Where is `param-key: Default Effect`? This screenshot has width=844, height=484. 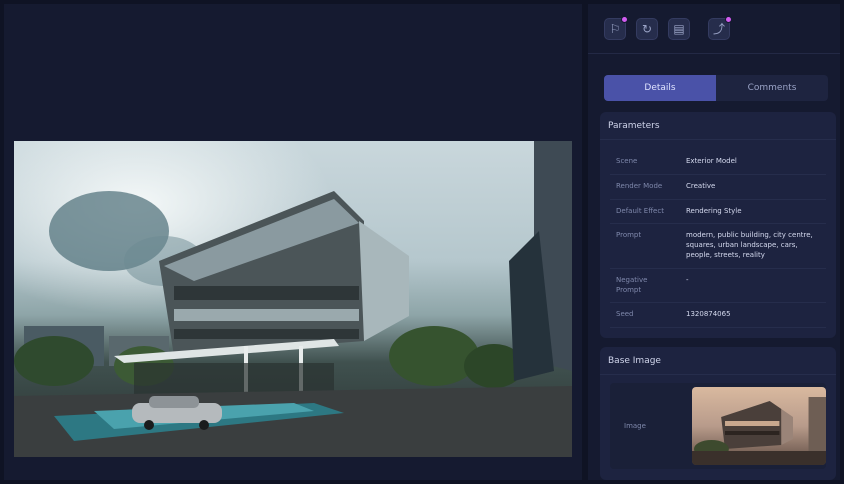 param-key: Default Effect is located at coordinates (640, 210).